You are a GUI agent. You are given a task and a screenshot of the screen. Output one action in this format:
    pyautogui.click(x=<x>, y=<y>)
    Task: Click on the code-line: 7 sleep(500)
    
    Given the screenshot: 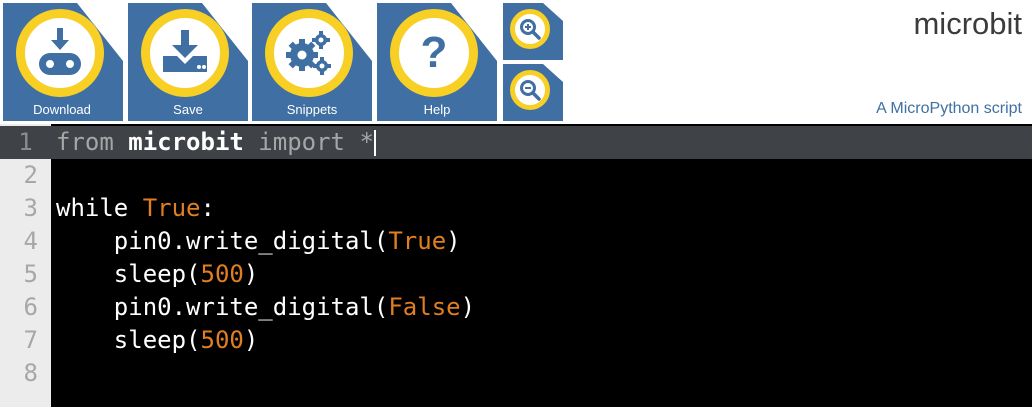 What is the action you would take?
    pyautogui.click(x=516, y=340)
    